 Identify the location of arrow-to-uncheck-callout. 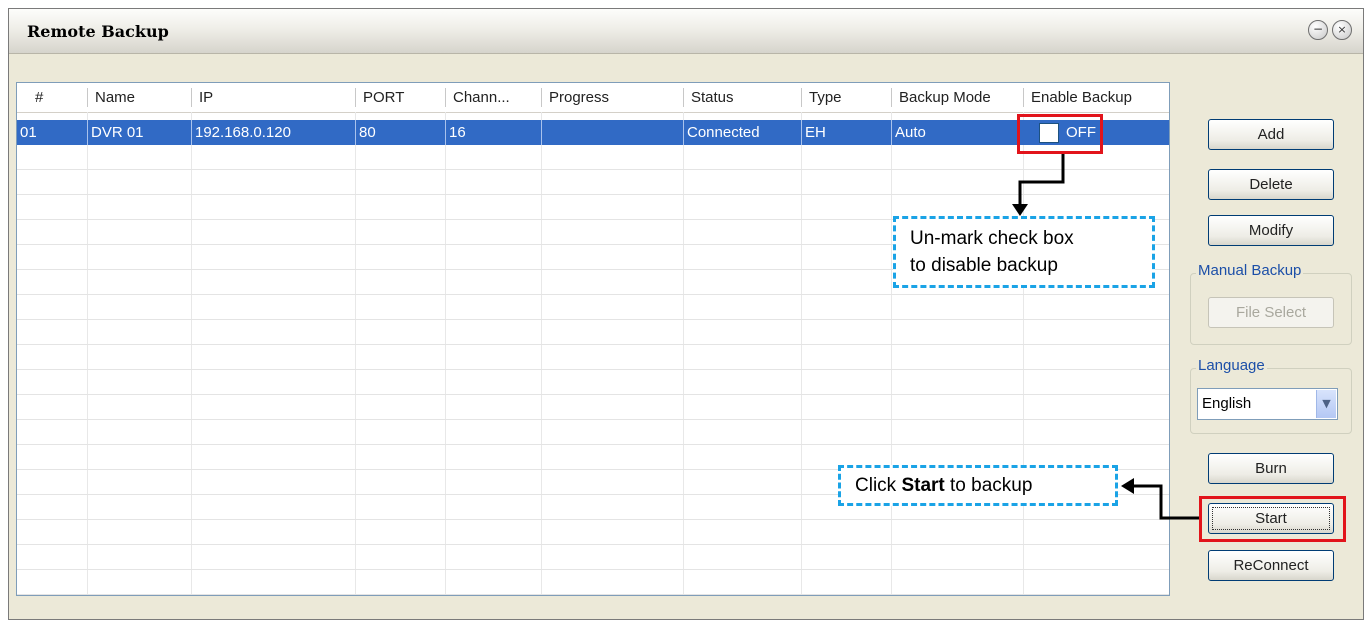
(1041, 180).